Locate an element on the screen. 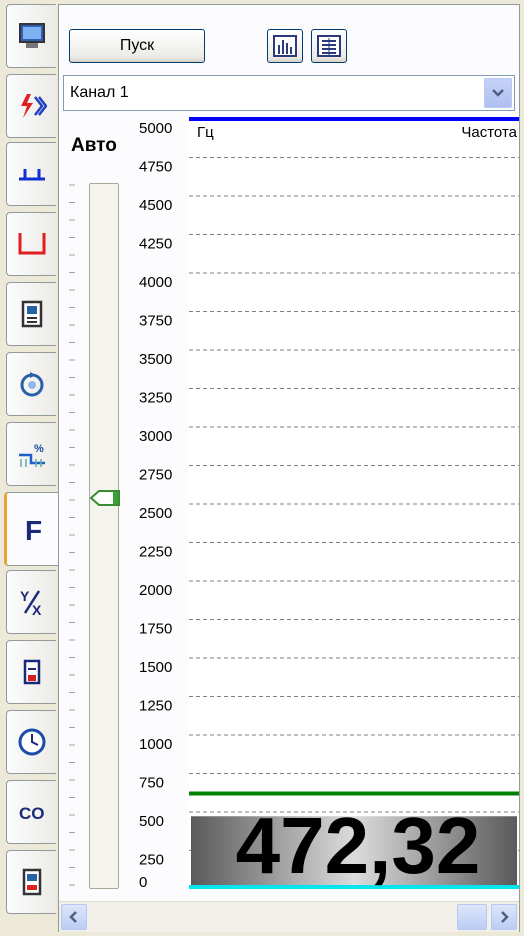 The image size is (524, 936). co-icon: CO is located at coordinates (32, 813).